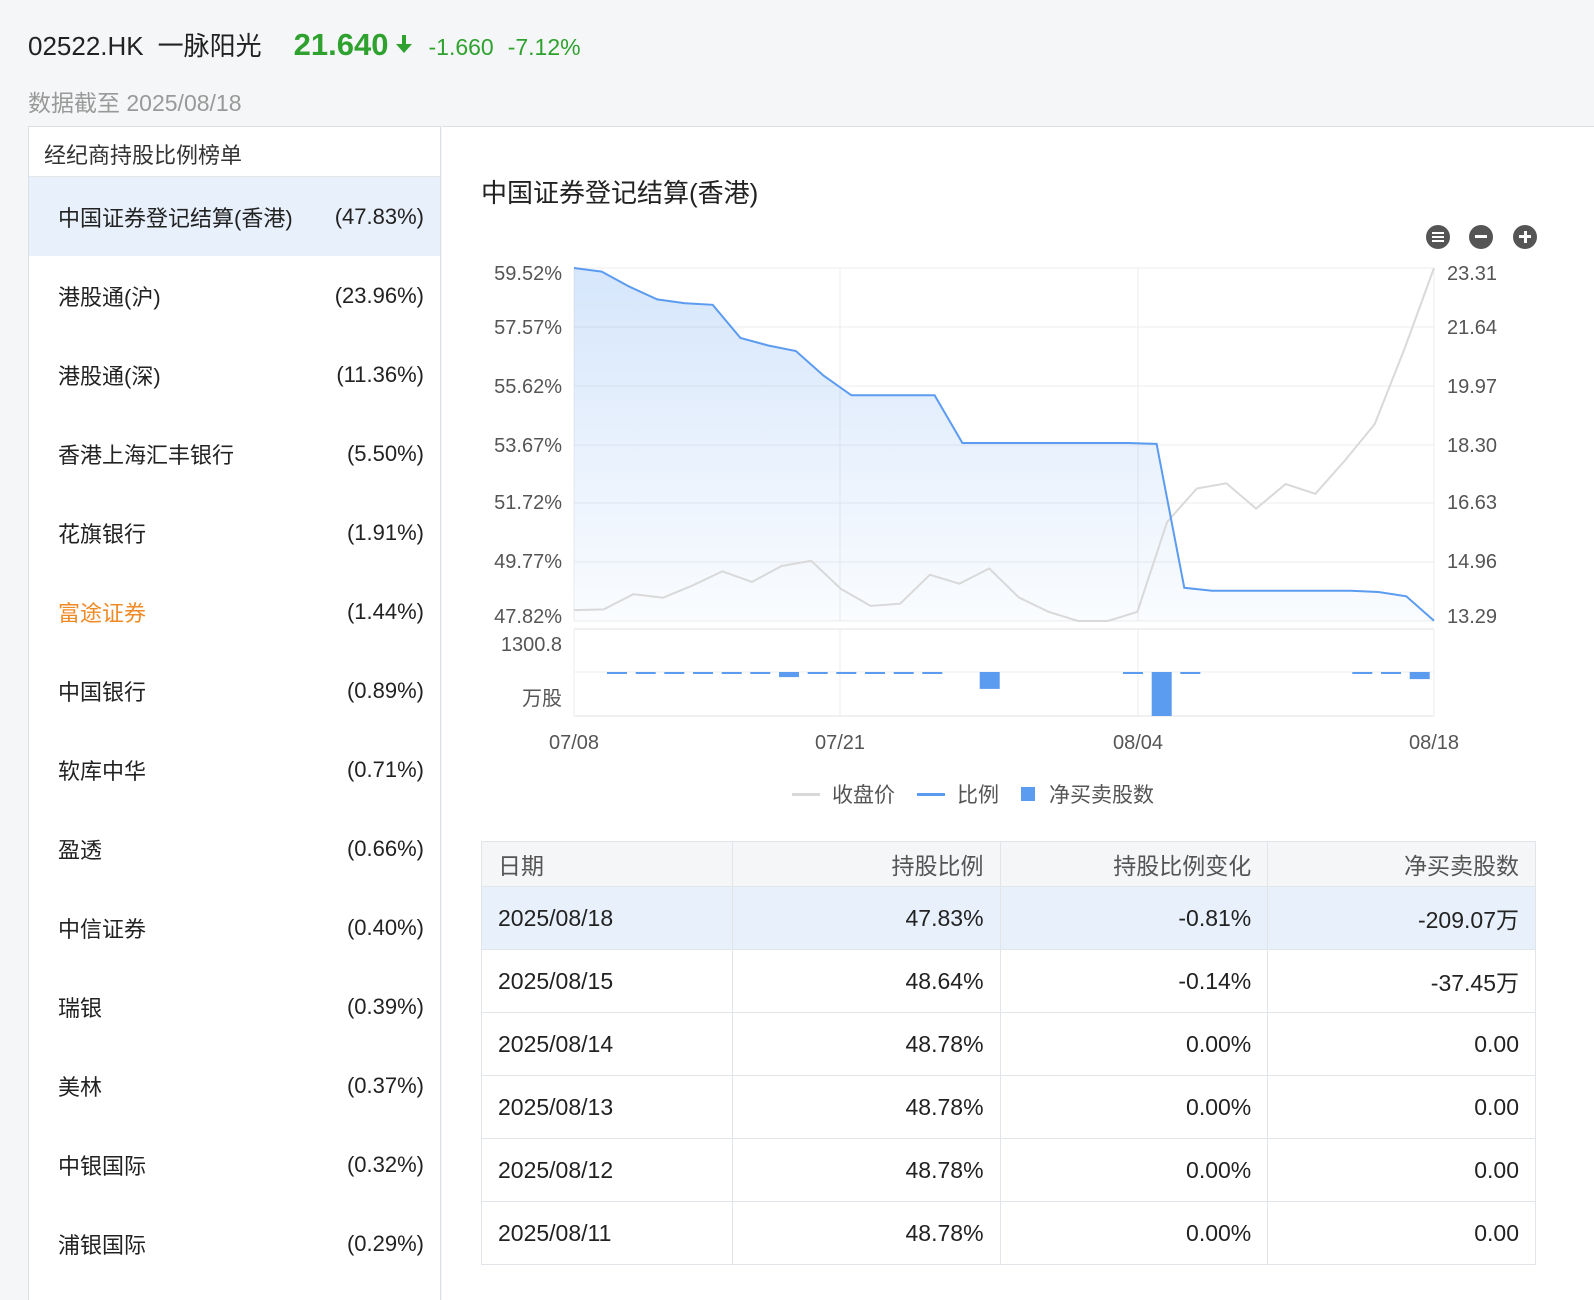 This screenshot has width=1594, height=1300. Describe the element at coordinates (1018, 694) in the screenshot. I see `net-volume-bars` at that location.